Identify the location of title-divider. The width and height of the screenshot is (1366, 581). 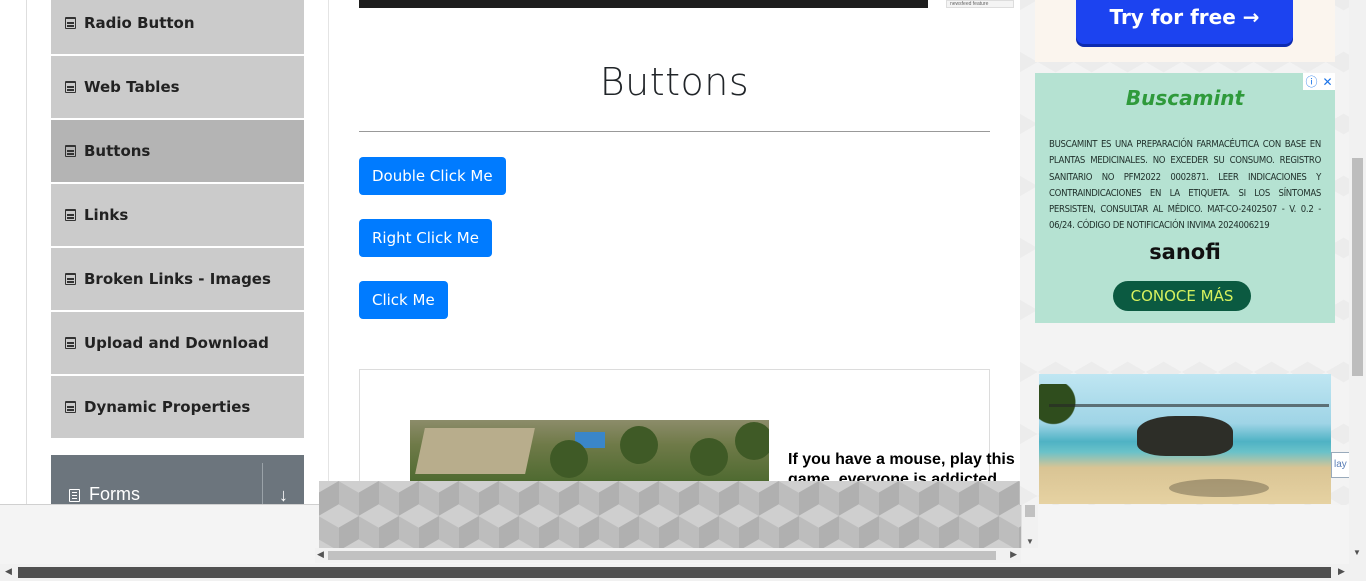
(674, 131).